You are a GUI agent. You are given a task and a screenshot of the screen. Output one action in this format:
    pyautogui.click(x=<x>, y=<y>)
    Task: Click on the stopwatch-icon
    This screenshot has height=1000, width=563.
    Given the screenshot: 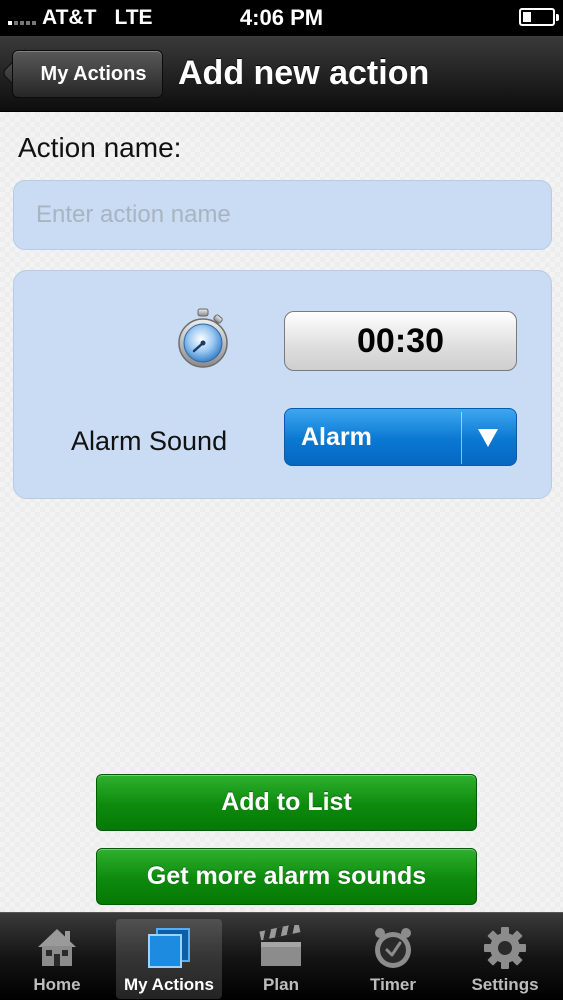 What is the action you would take?
    pyautogui.click(x=203, y=338)
    